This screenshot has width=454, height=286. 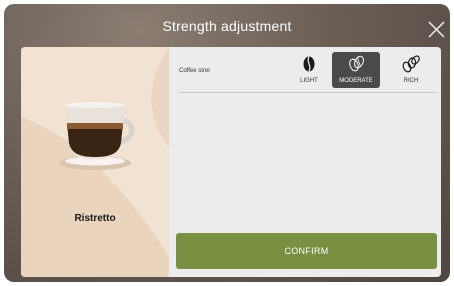 I want to click on close-button, so click(x=436, y=30).